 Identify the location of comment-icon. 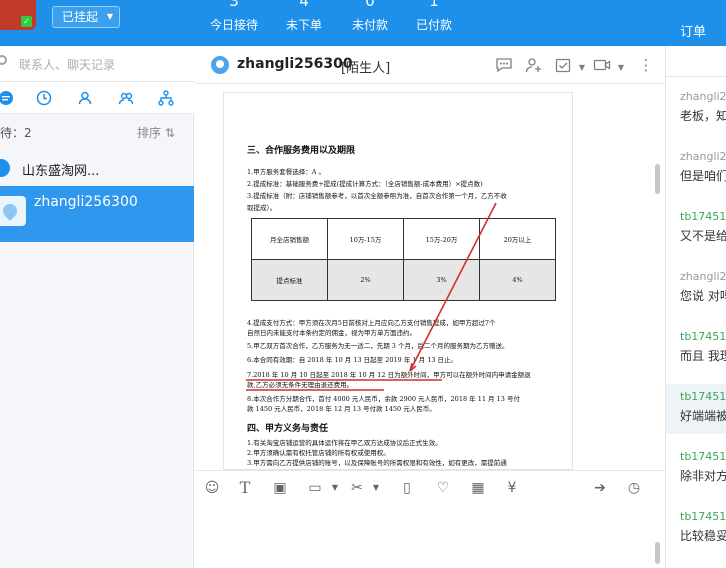
(504, 65).